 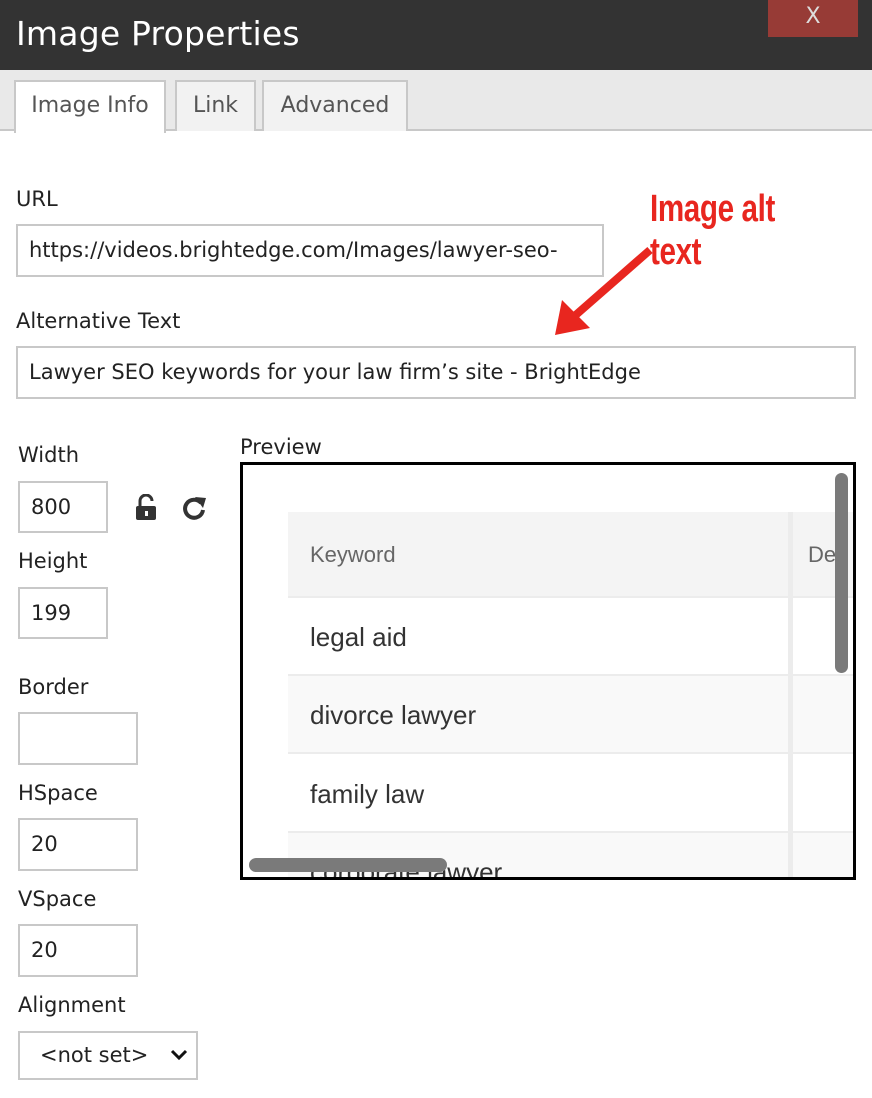 What do you see at coordinates (78, 950) in the screenshot?
I see `vspace-input: 20` at bounding box center [78, 950].